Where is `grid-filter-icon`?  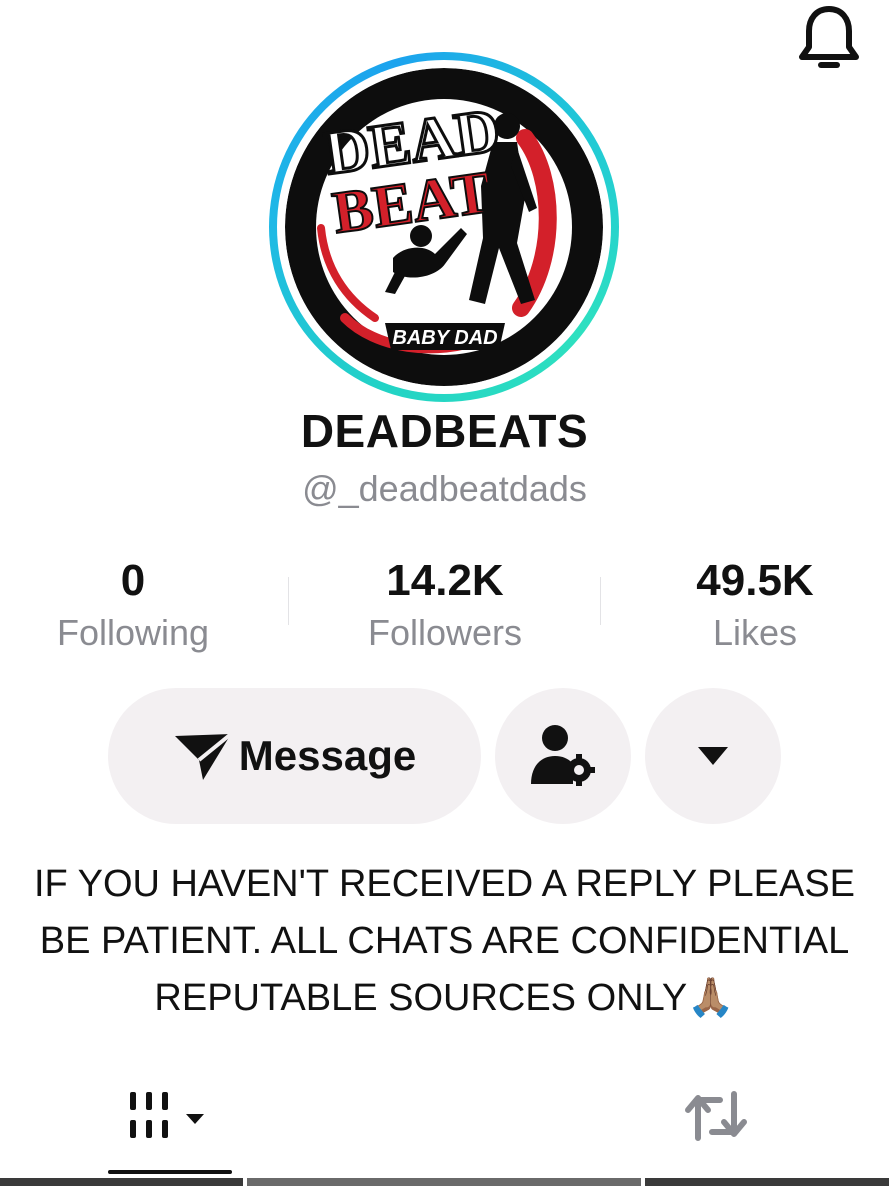 grid-filter-icon is located at coordinates (167, 1115).